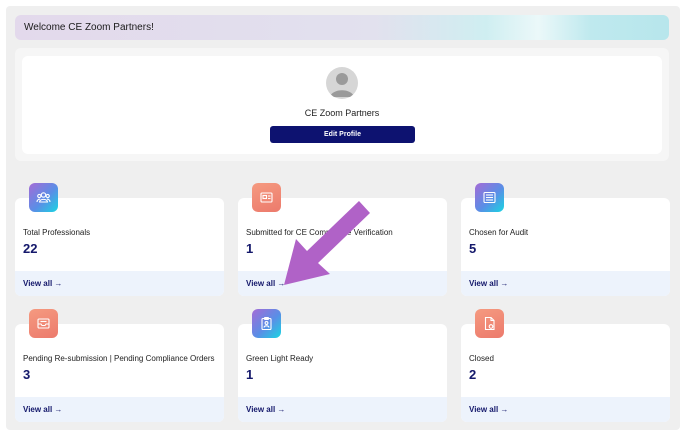  What do you see at coordinates (342, 373) in the screenshot?
I see `card-green-light-ready: Green Light Ready 1 View all →` at bounding box center [342, 373].